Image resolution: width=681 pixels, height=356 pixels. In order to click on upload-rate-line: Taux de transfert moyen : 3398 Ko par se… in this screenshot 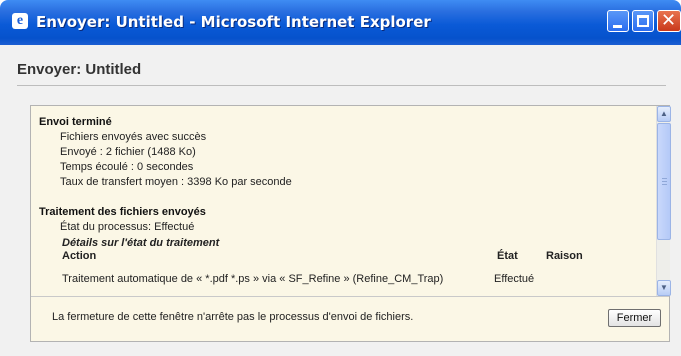, I will do `click(176, 182)`.